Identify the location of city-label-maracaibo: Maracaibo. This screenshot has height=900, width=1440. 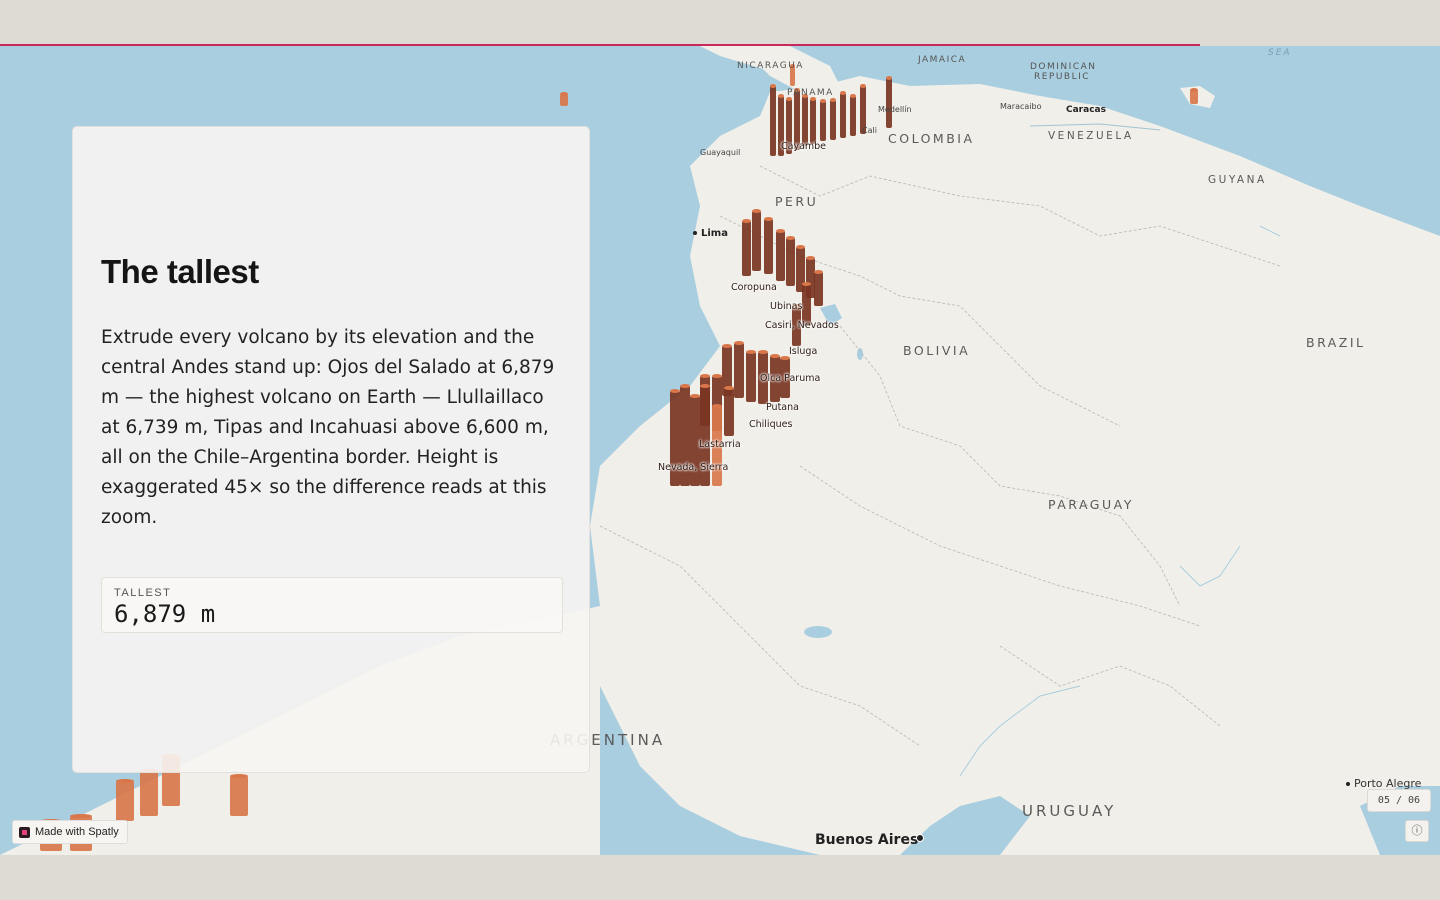
(1021, 106).